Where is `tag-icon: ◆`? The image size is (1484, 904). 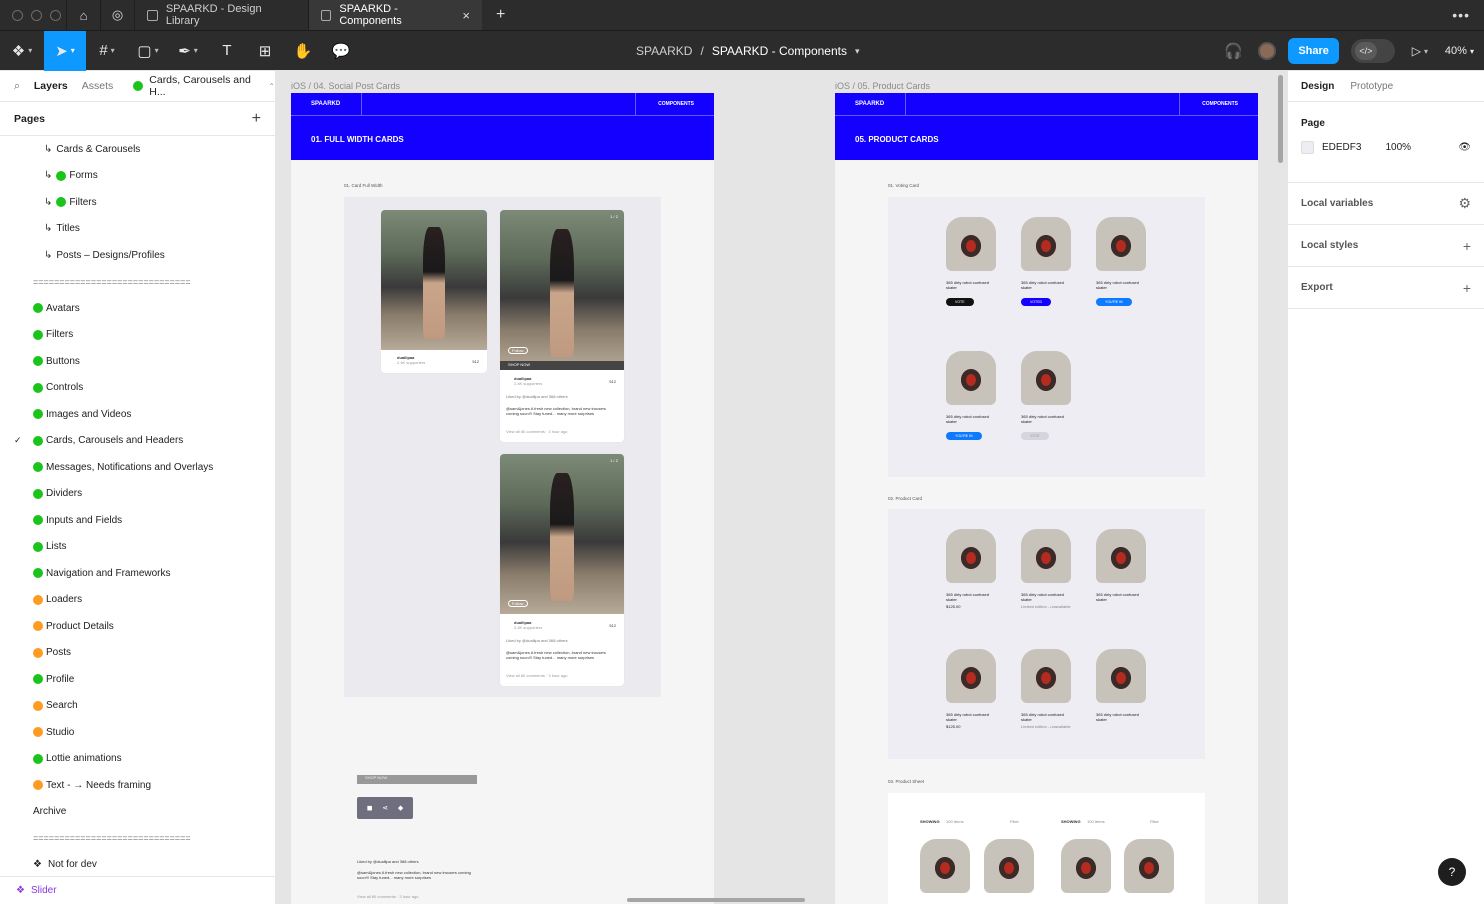
tag-icon: ◆ is located at coordinates (400, 808).